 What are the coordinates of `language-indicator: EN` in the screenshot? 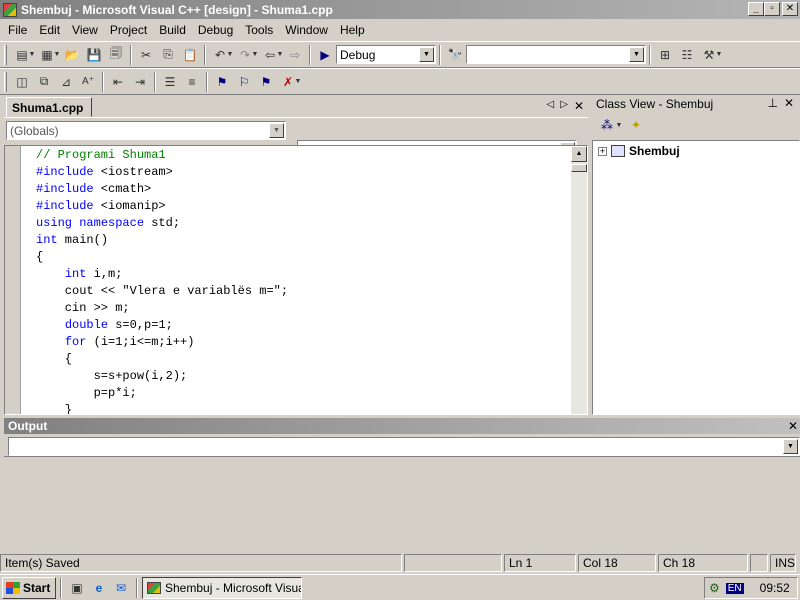 It's located at (734, 588).